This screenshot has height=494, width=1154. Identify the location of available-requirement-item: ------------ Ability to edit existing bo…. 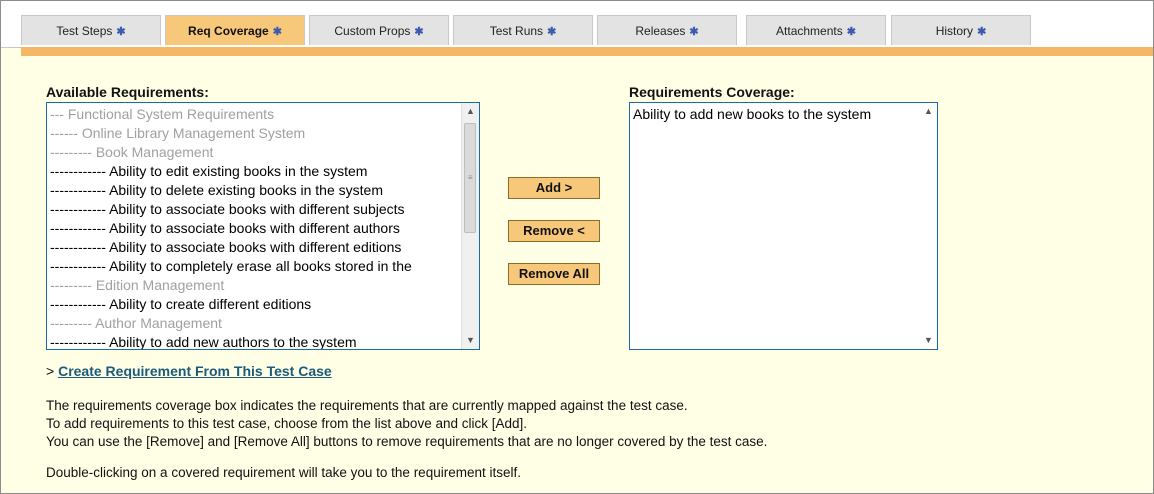
(255, 171).